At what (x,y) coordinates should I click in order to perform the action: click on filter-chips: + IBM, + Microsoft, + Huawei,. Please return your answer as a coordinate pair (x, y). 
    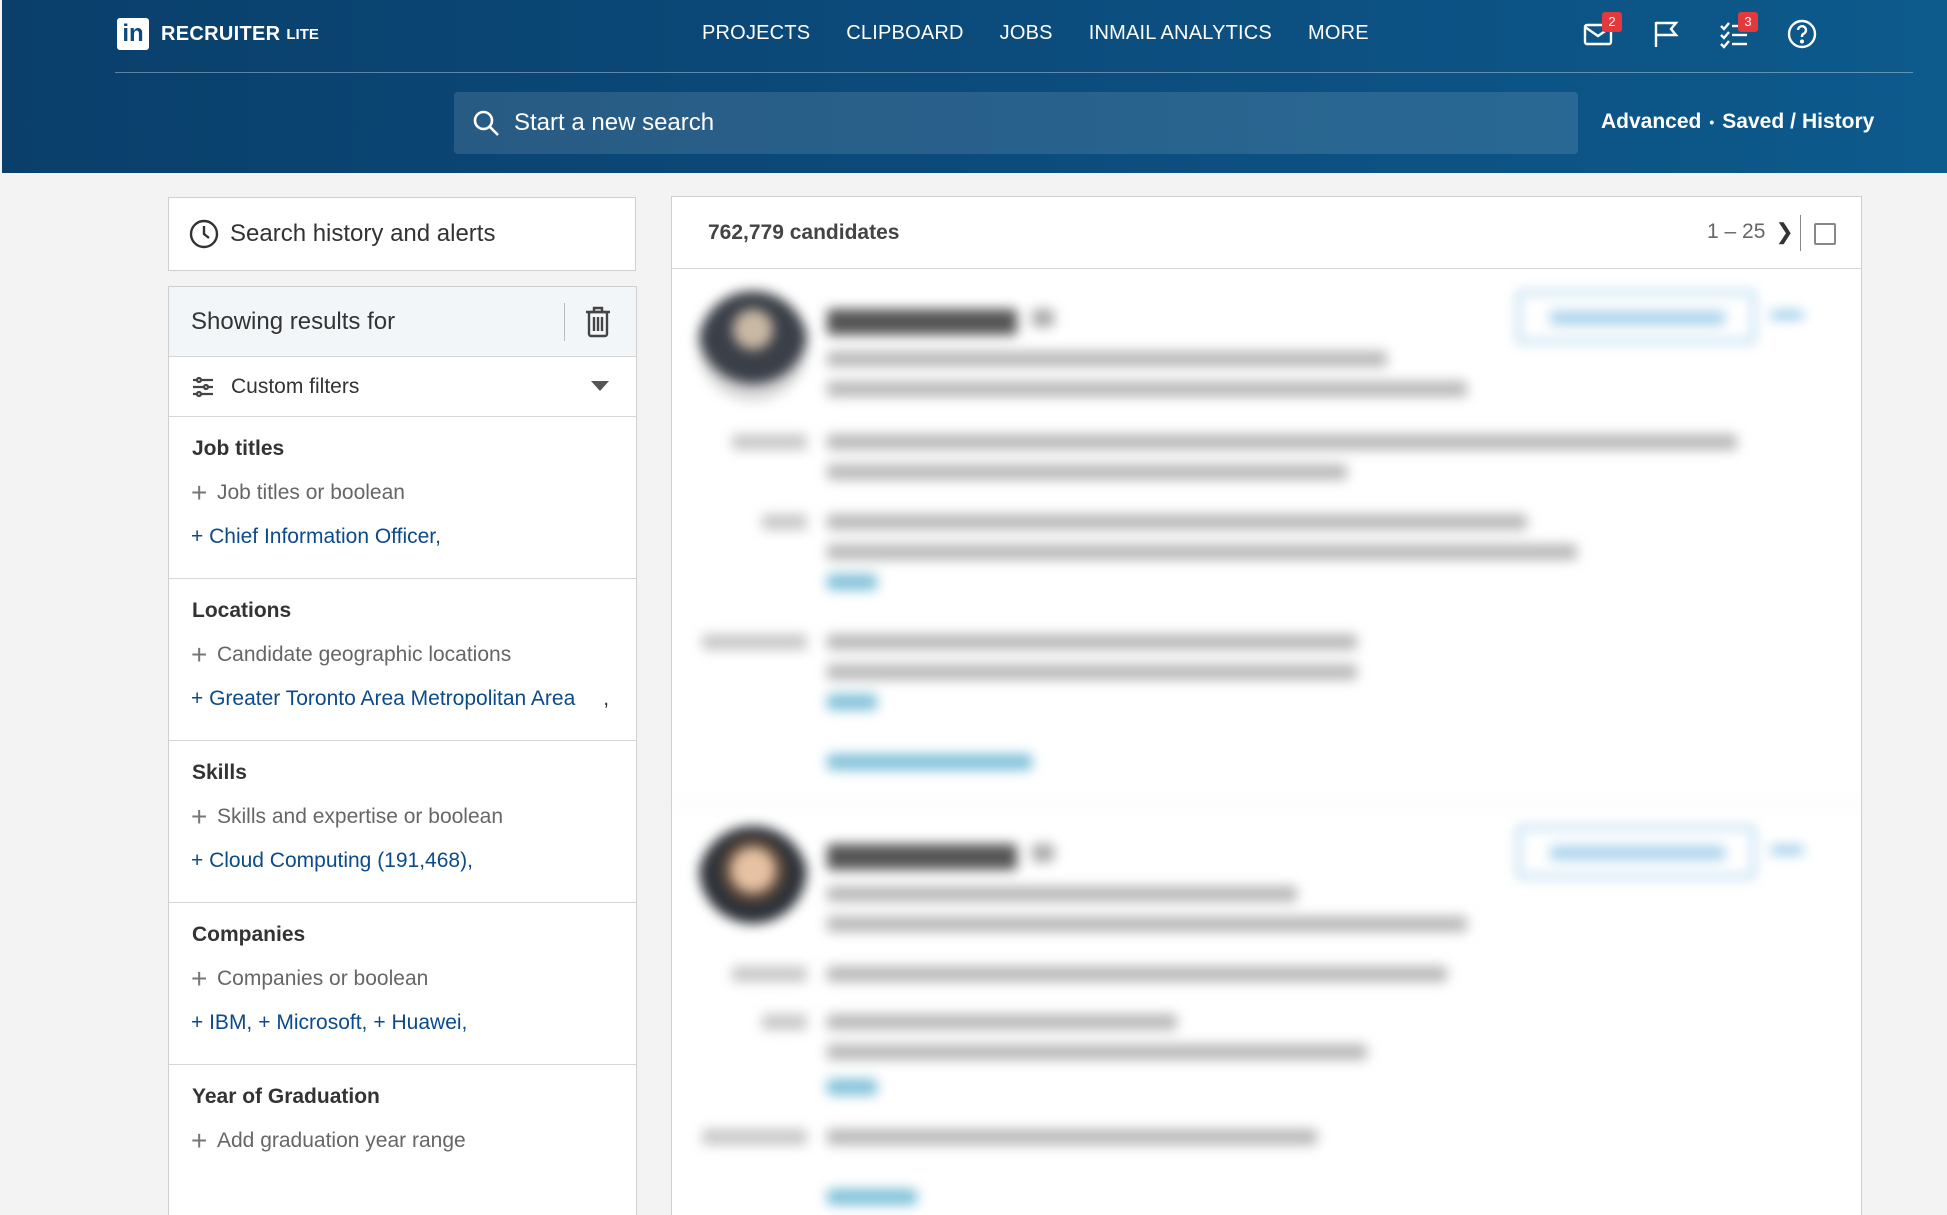
    Looking at the image, I should click on (329, 1023).